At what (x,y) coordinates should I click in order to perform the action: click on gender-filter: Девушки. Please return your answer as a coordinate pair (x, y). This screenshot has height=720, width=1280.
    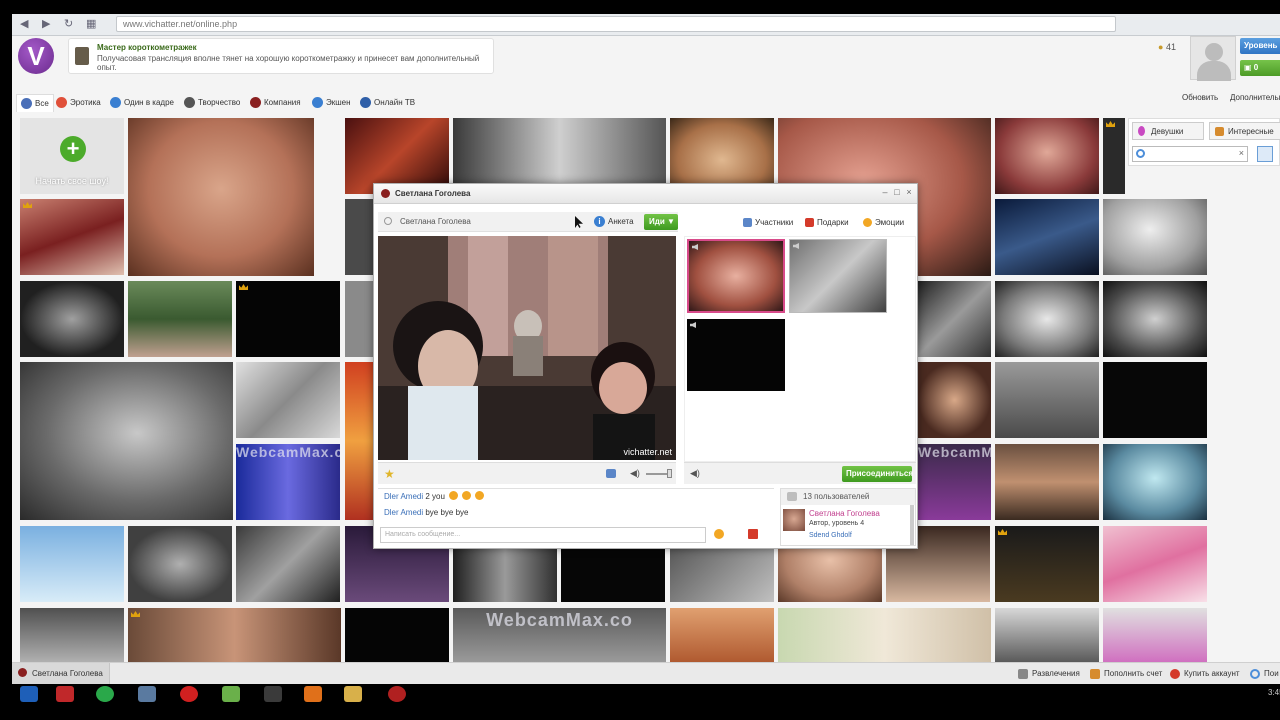
    Looking at the image, I should click on (1168, 131).